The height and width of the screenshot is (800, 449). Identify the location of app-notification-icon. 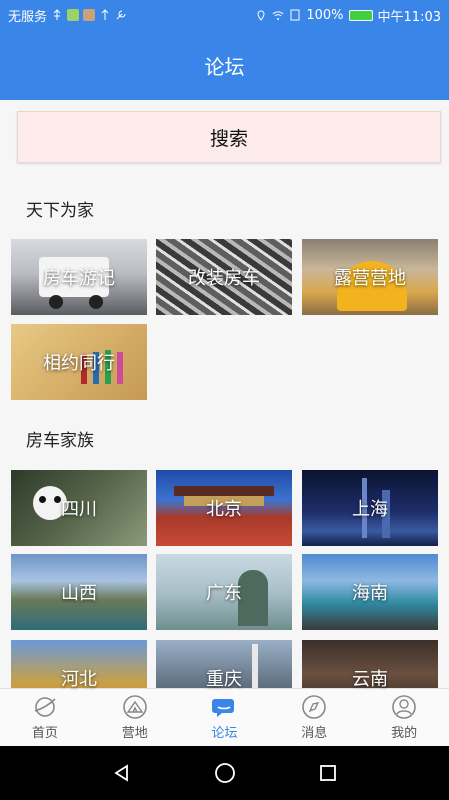
(73, 15).